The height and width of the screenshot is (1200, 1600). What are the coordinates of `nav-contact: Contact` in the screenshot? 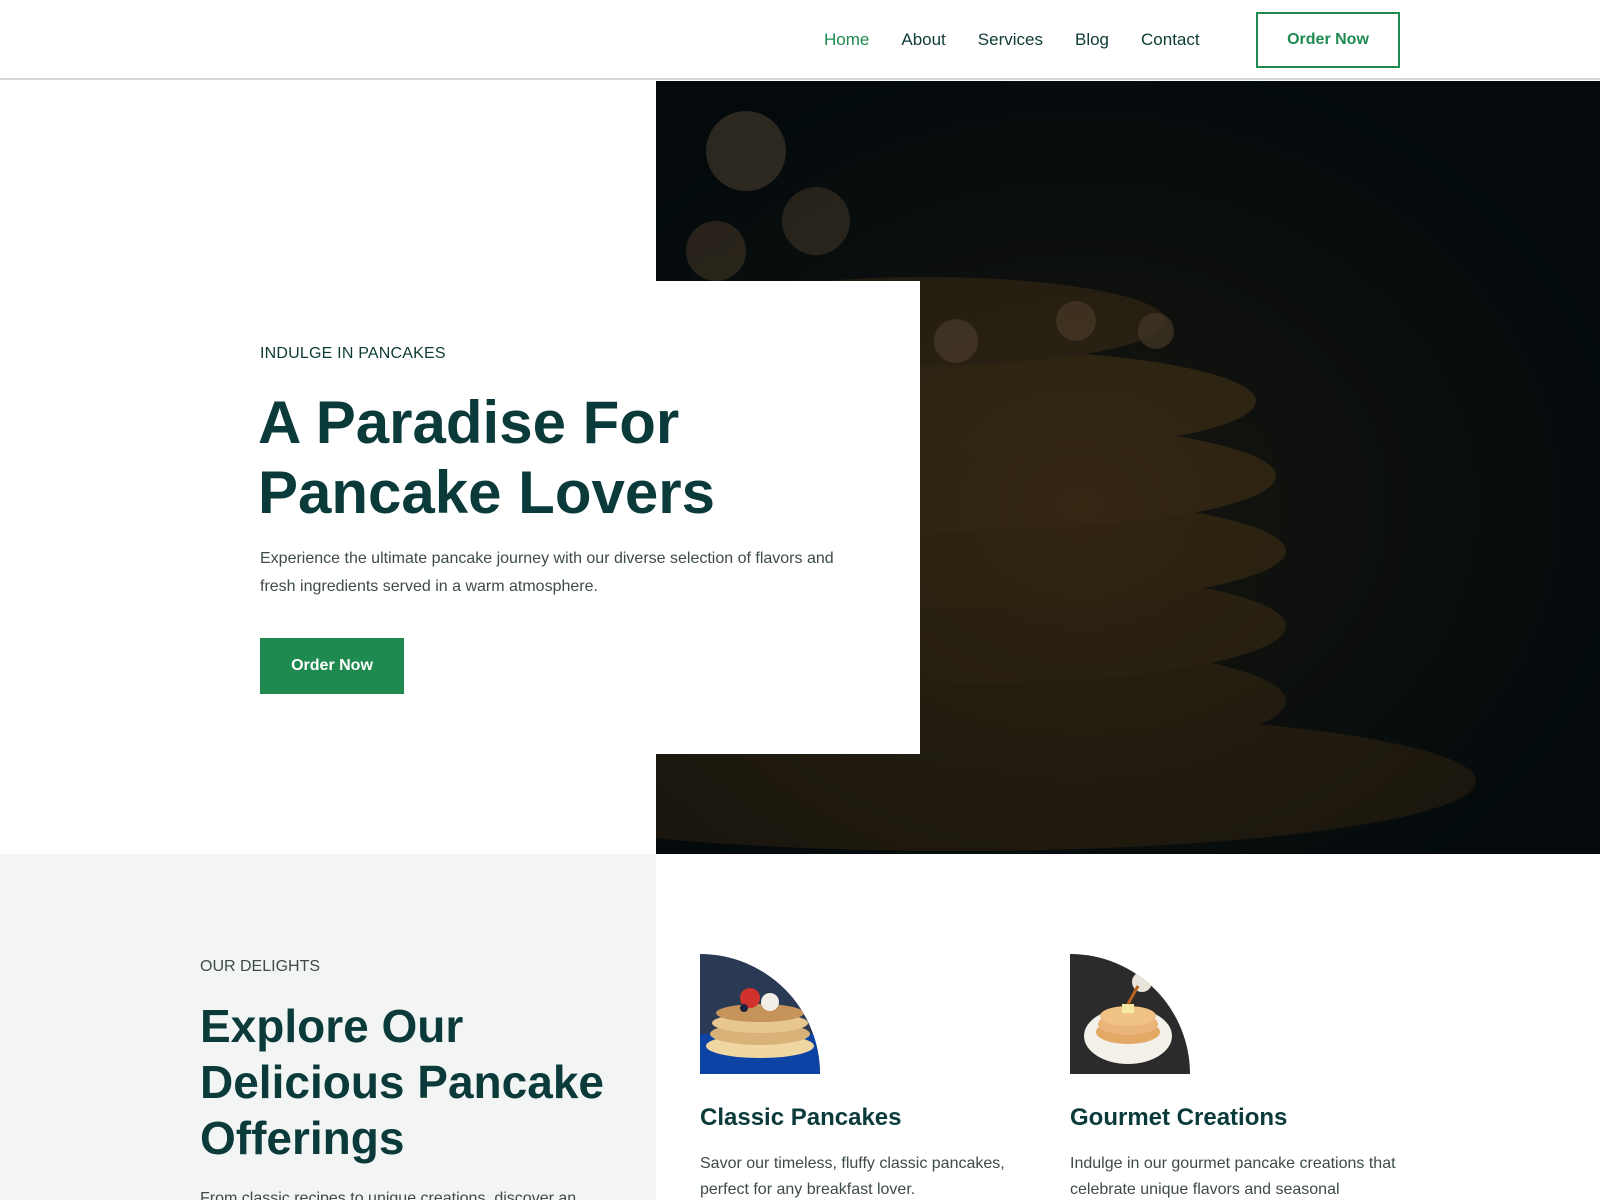 It's located at (1170, 40).